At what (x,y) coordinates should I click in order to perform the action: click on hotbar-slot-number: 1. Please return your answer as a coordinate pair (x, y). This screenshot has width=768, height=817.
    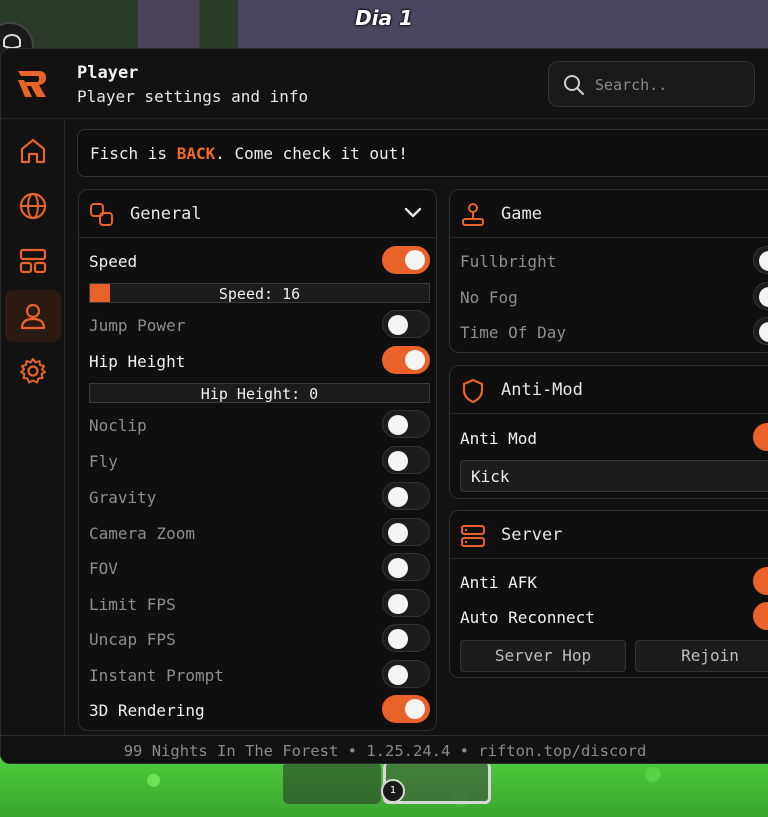
    Looking at the image, I should click on (393, 791).